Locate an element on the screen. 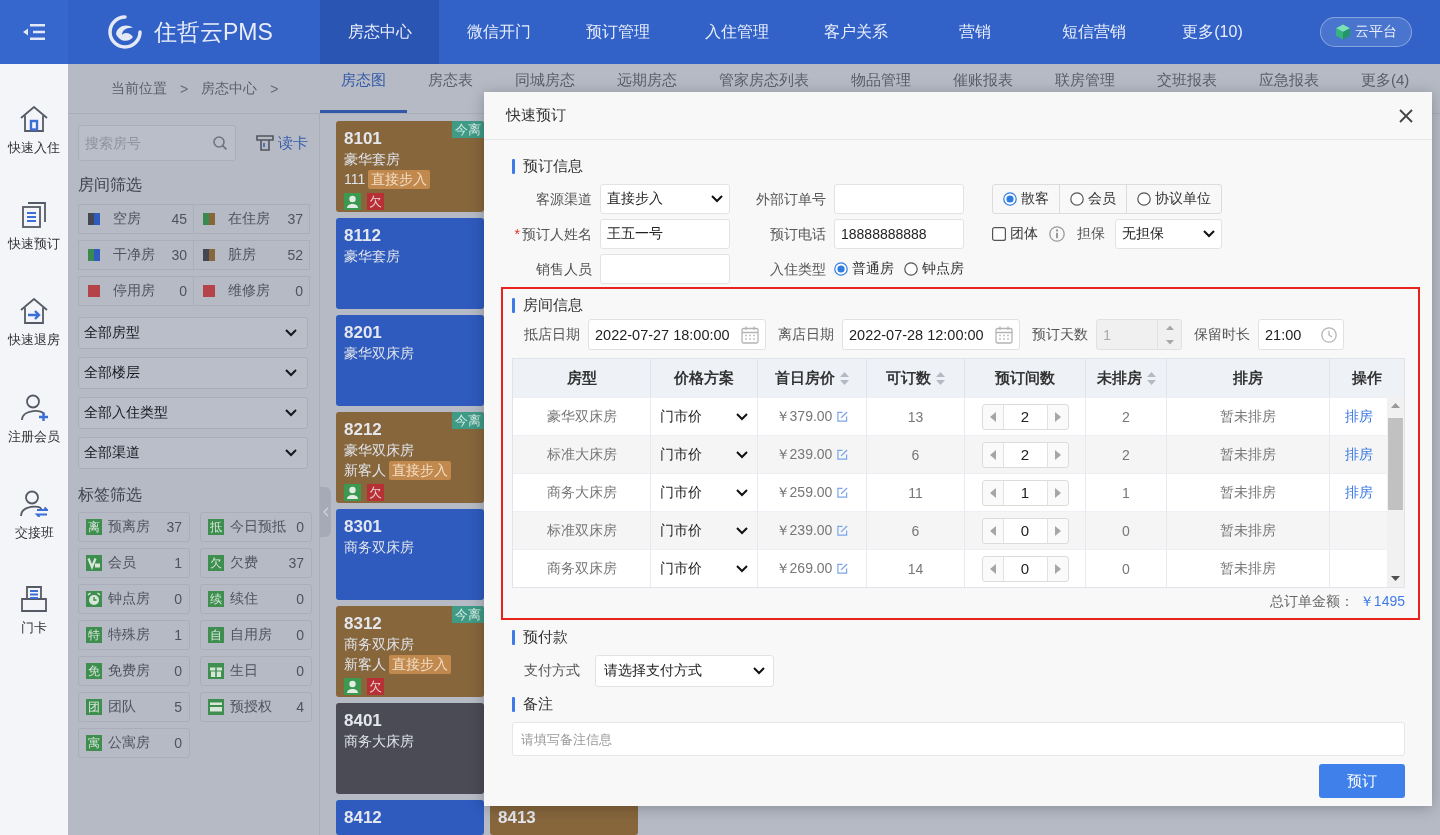  read-card-button: 读卡 is located at coordinates (282, 143).